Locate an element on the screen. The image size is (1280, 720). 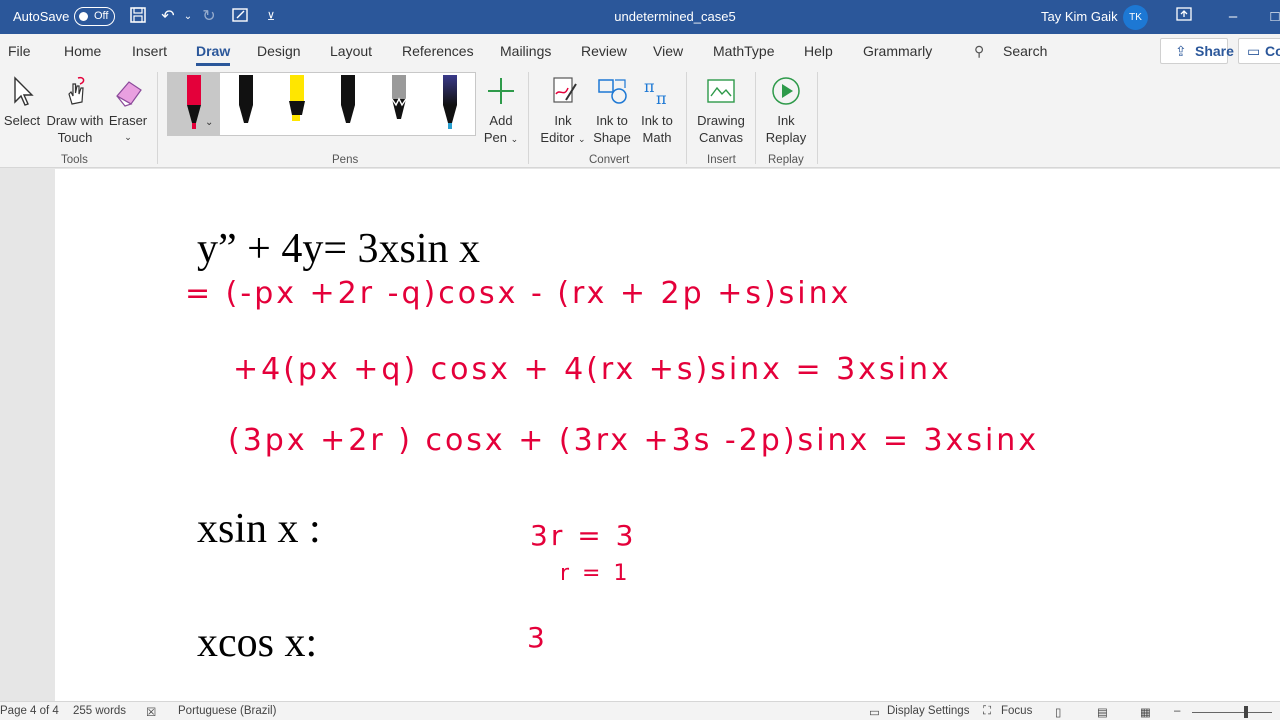
word-count: 255 words is located at coordinates (99, 711).